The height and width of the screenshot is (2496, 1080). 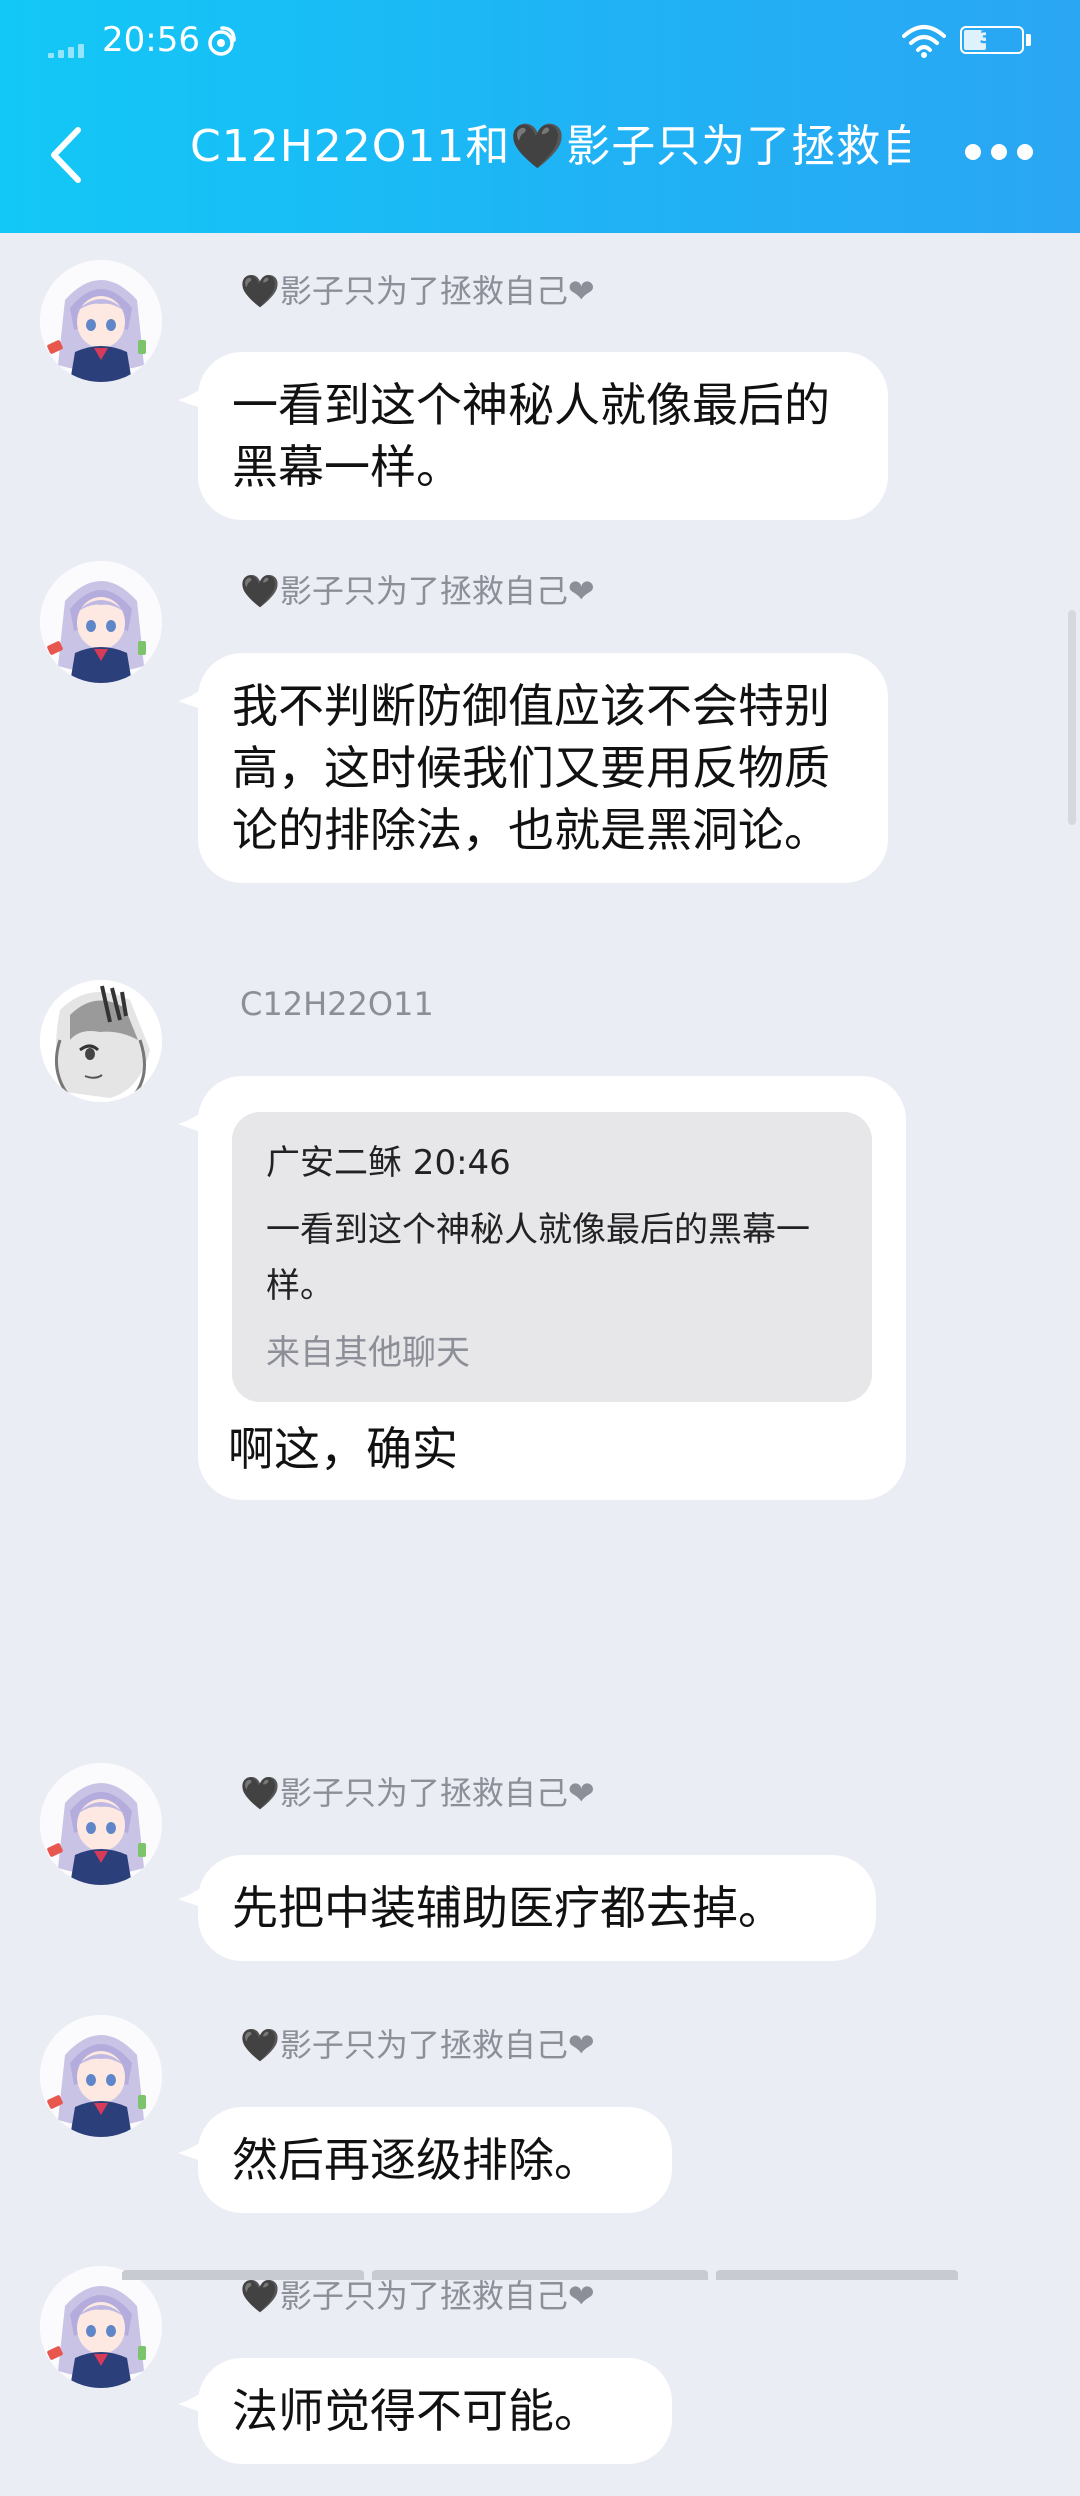 What do you see at coordinates (435, 2160) in the screenshot?
I see `message-bubble: 然后再逐级排除。` at bounding box center [435, 2160].